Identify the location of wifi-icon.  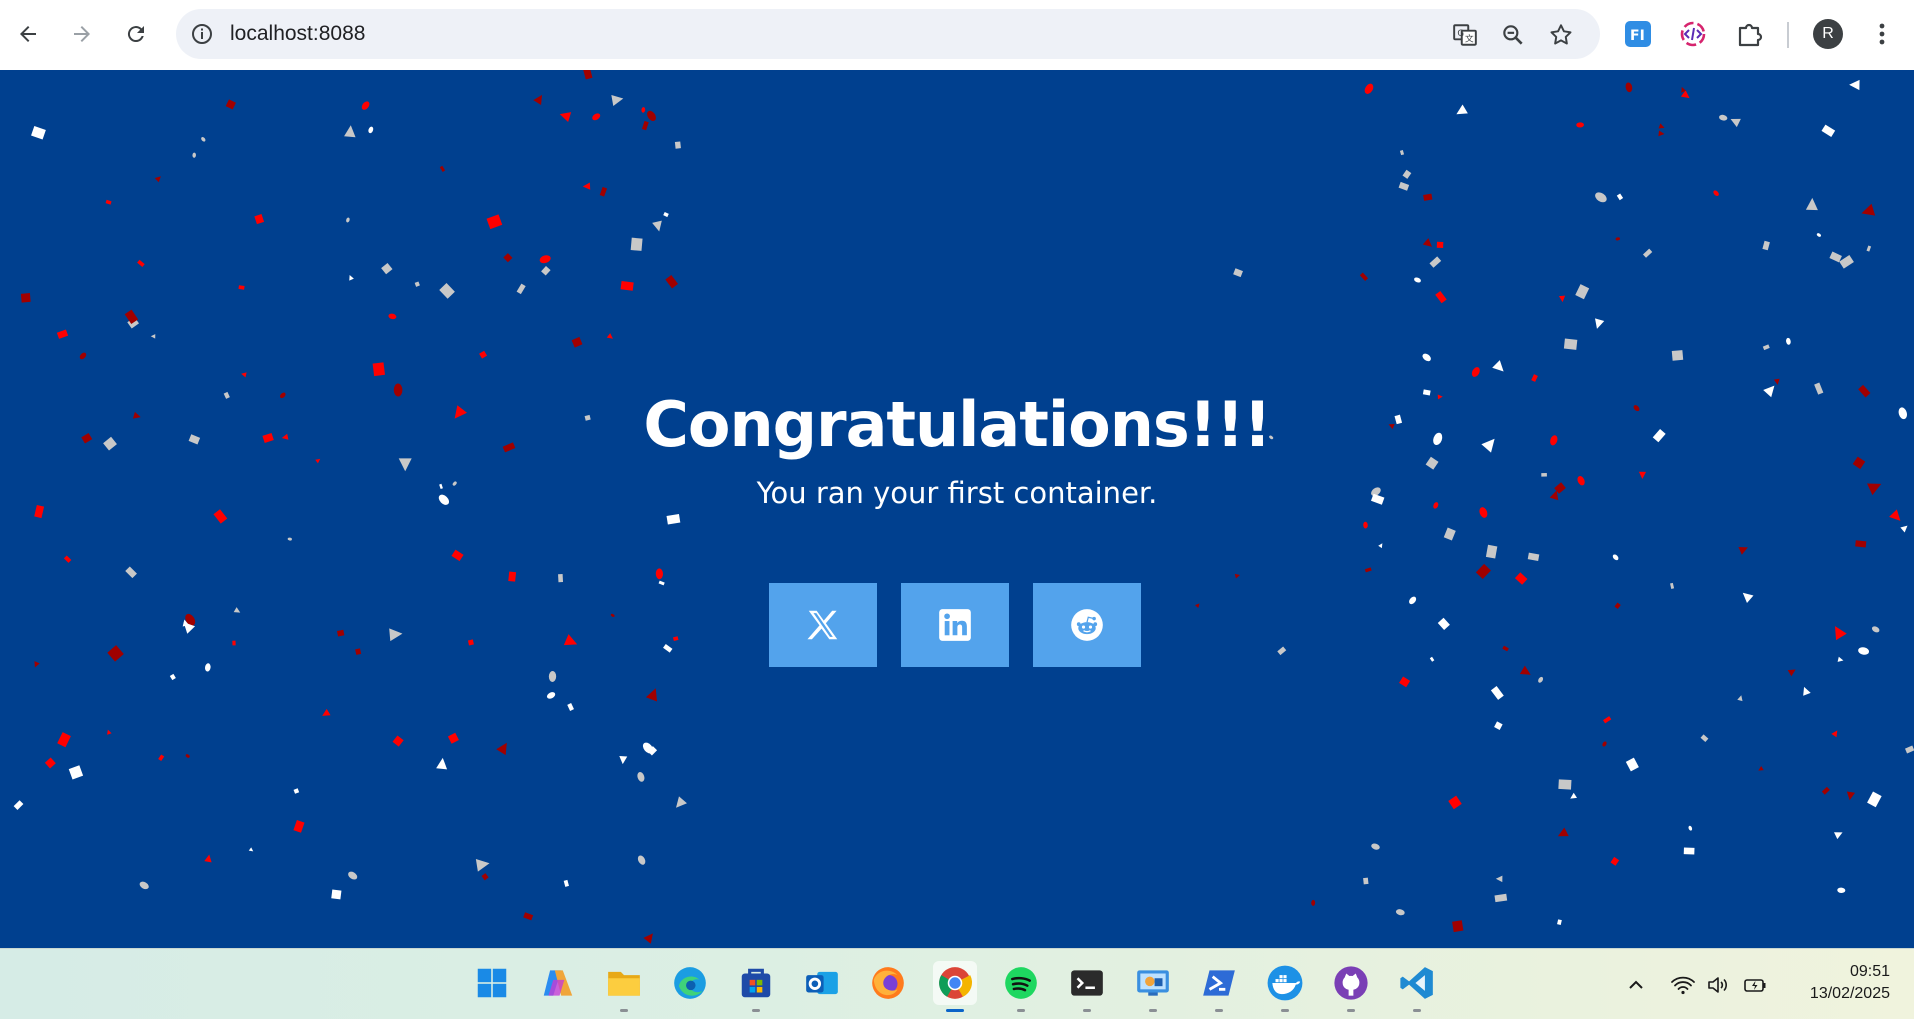
(1683, 985).